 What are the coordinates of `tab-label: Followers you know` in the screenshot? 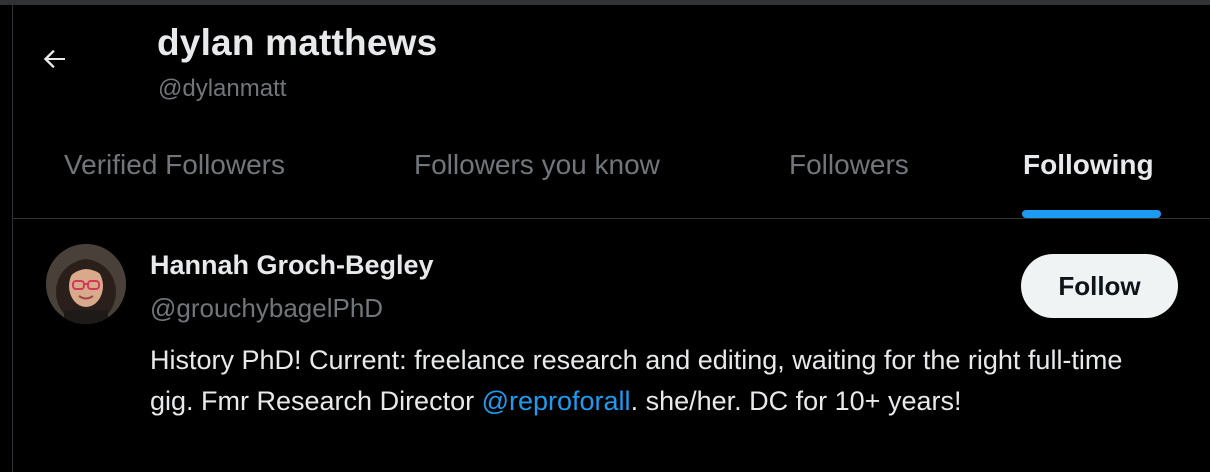 It's located at (537, 164).